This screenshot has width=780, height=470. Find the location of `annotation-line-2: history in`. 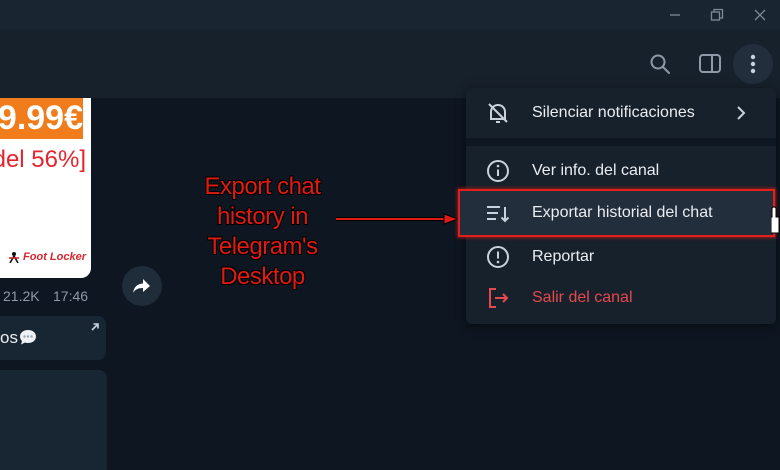

annotation-line-2: history in is located at coordinates (262, 216).